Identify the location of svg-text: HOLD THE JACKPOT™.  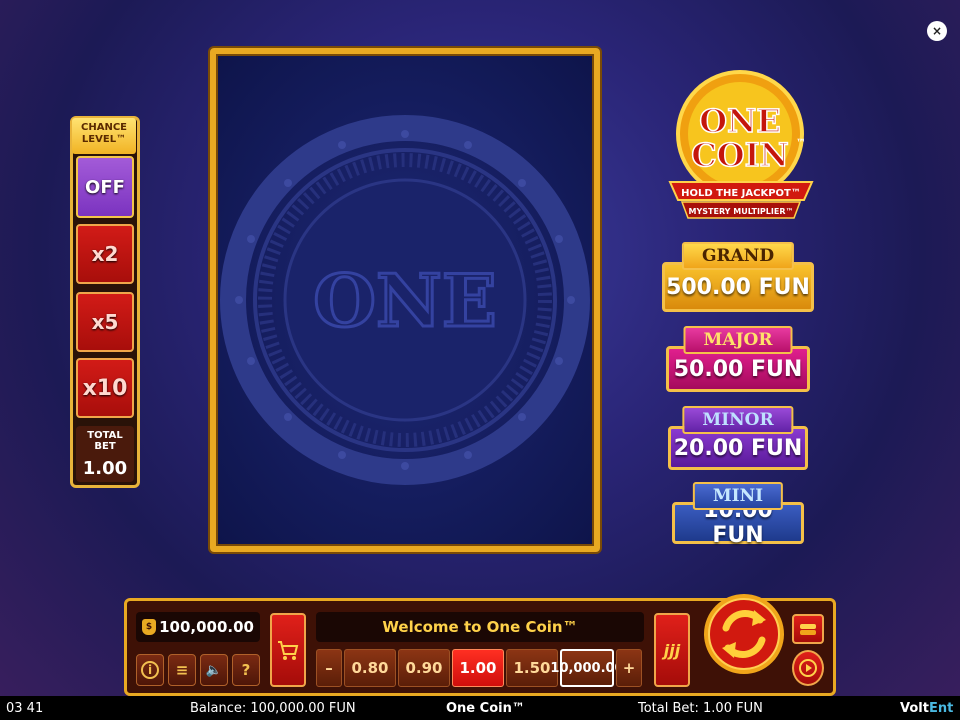
(741, 193).